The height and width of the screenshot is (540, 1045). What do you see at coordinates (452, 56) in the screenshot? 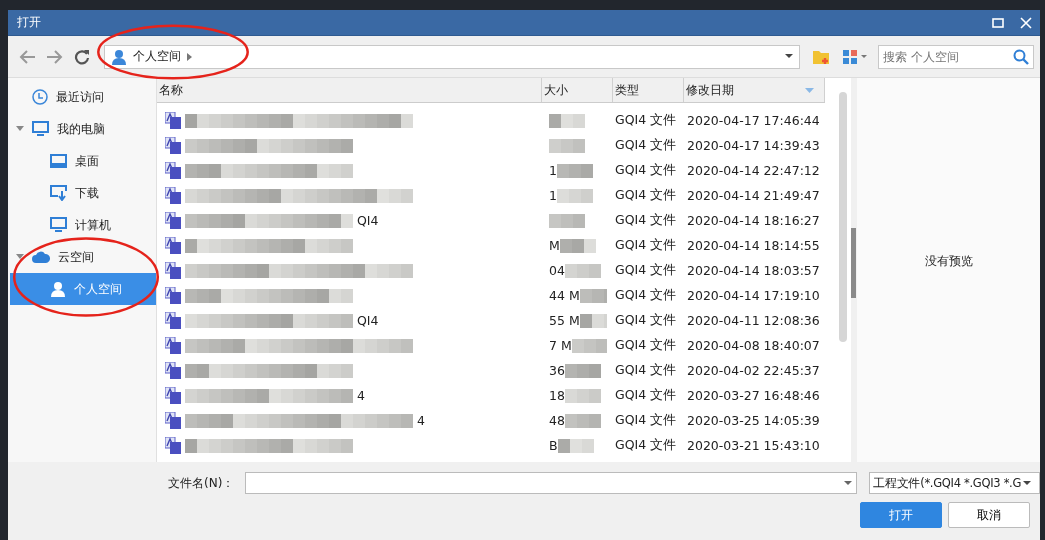
I see `address-bar: 个人空间` at bounding box center [452, 56].